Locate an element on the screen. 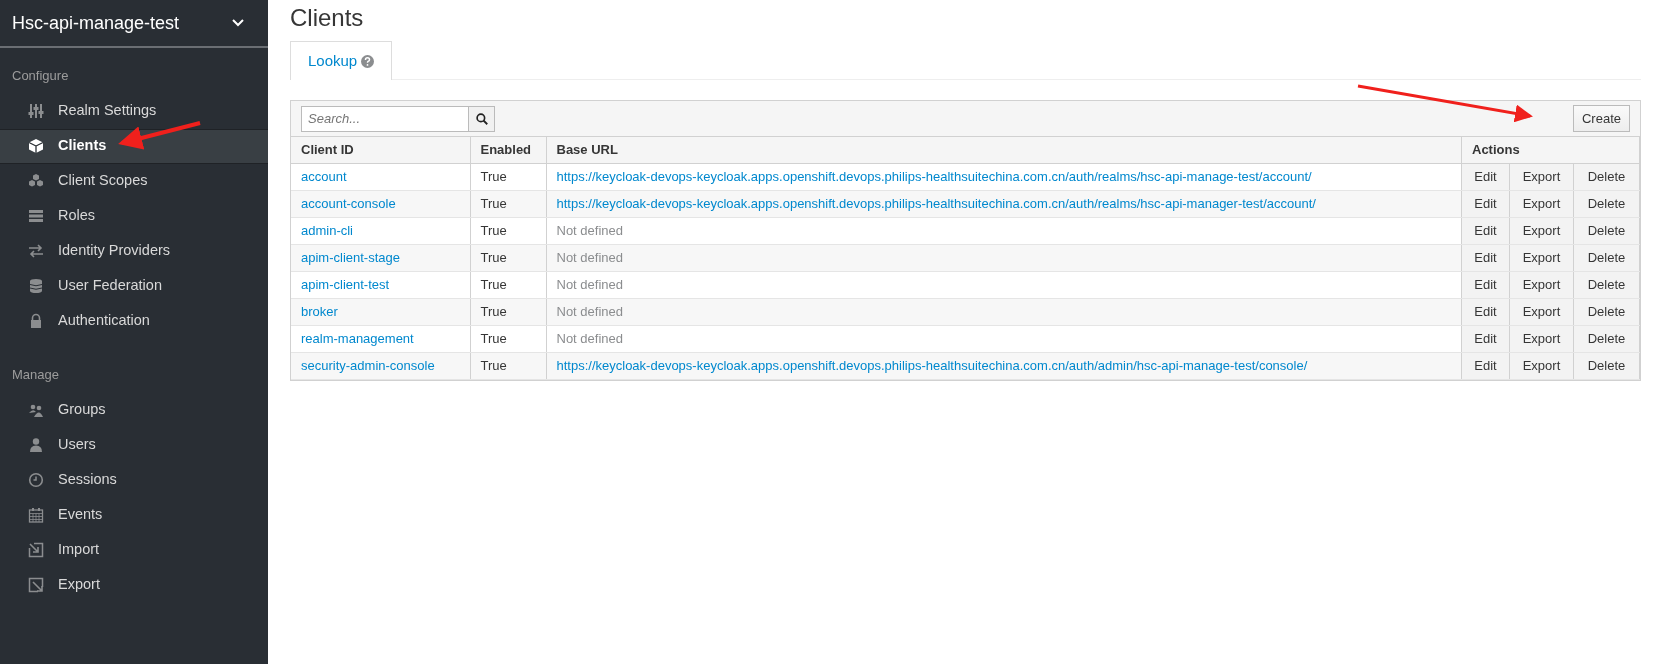 The image size is (1659, 664). sliders-icon is located at coordinates (36, 111).